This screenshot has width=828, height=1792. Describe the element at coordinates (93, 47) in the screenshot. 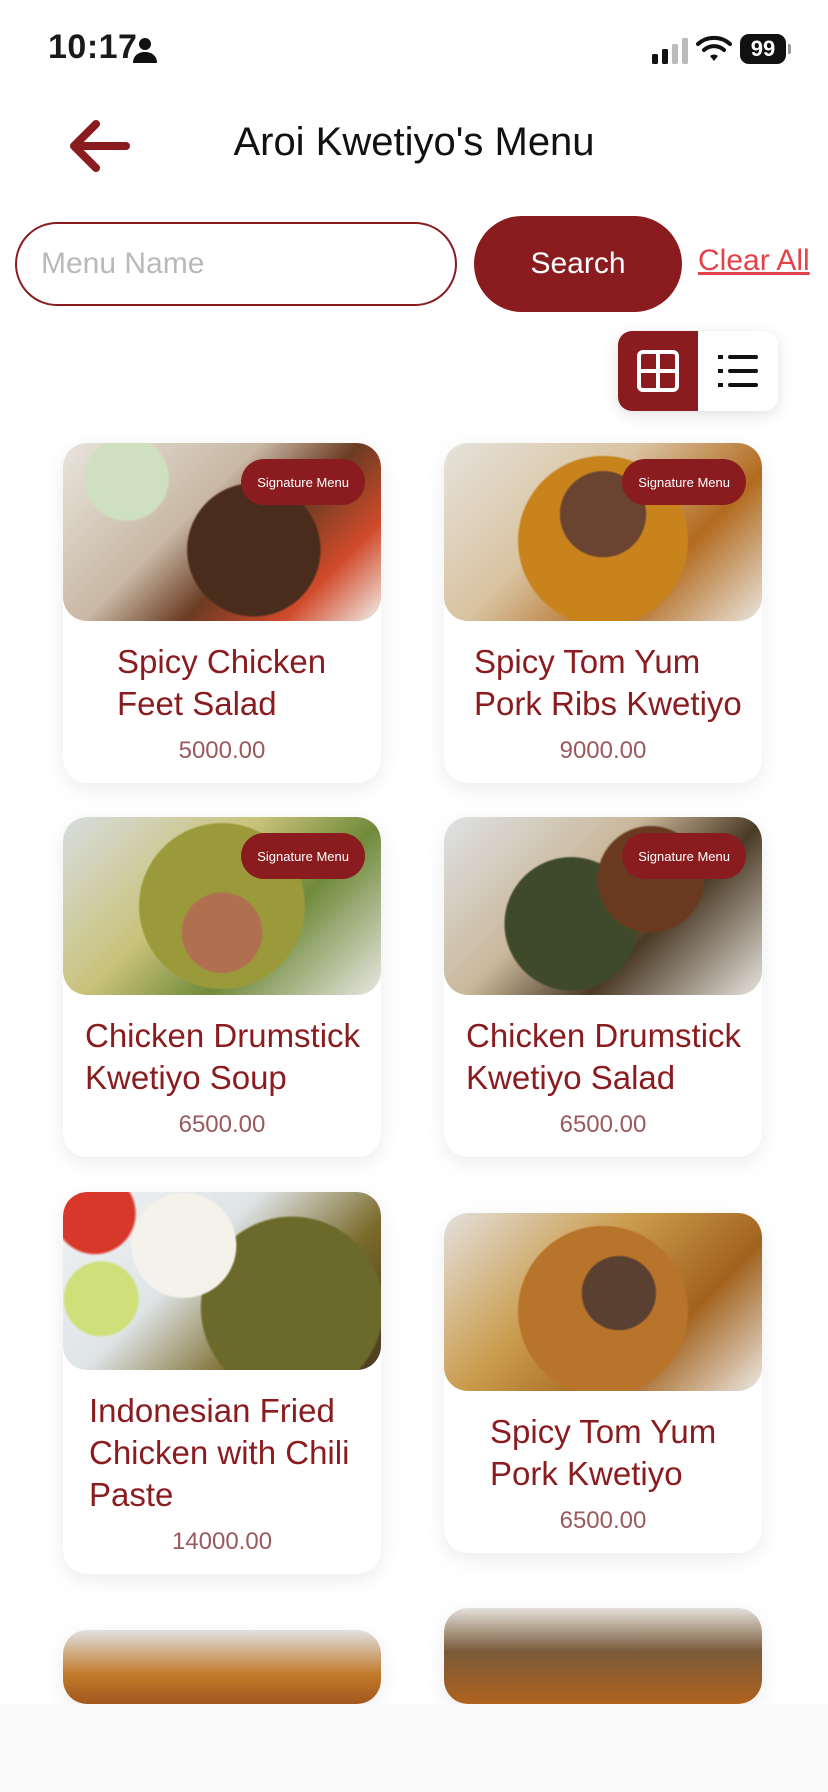

I see `status-time: 10:17` at that location.